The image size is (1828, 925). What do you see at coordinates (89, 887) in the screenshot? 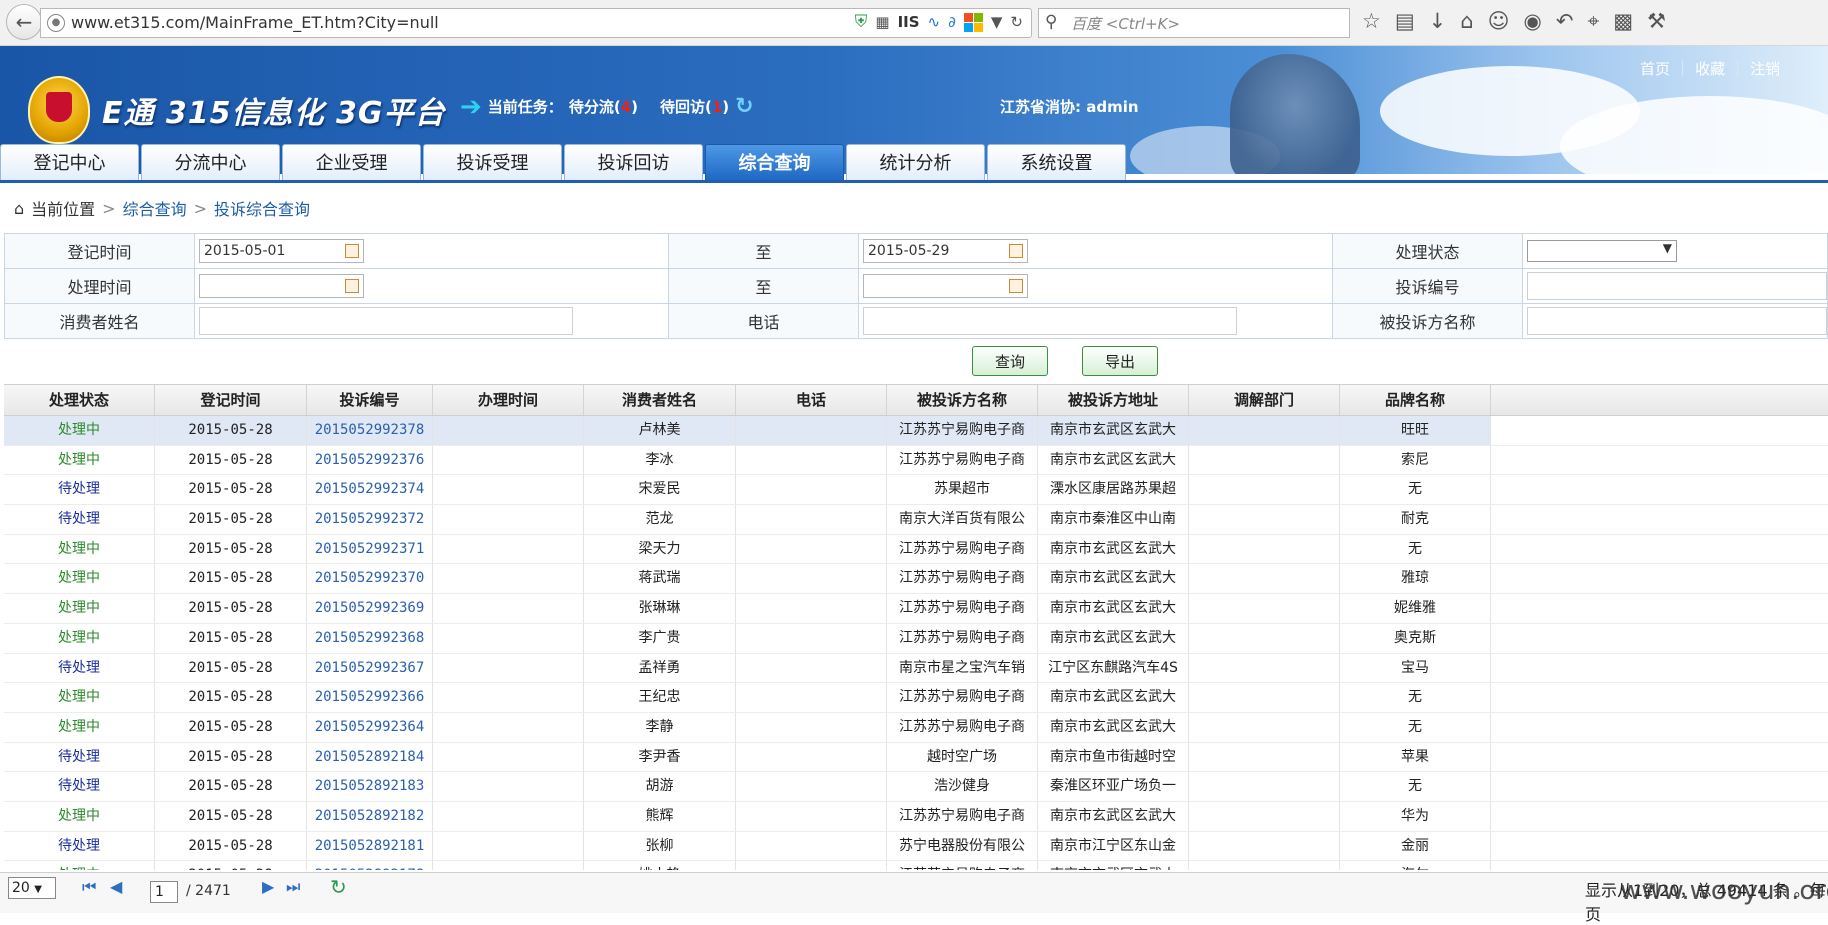
I see `first-page-icon: ⏮` at bounding box center [89, 887].